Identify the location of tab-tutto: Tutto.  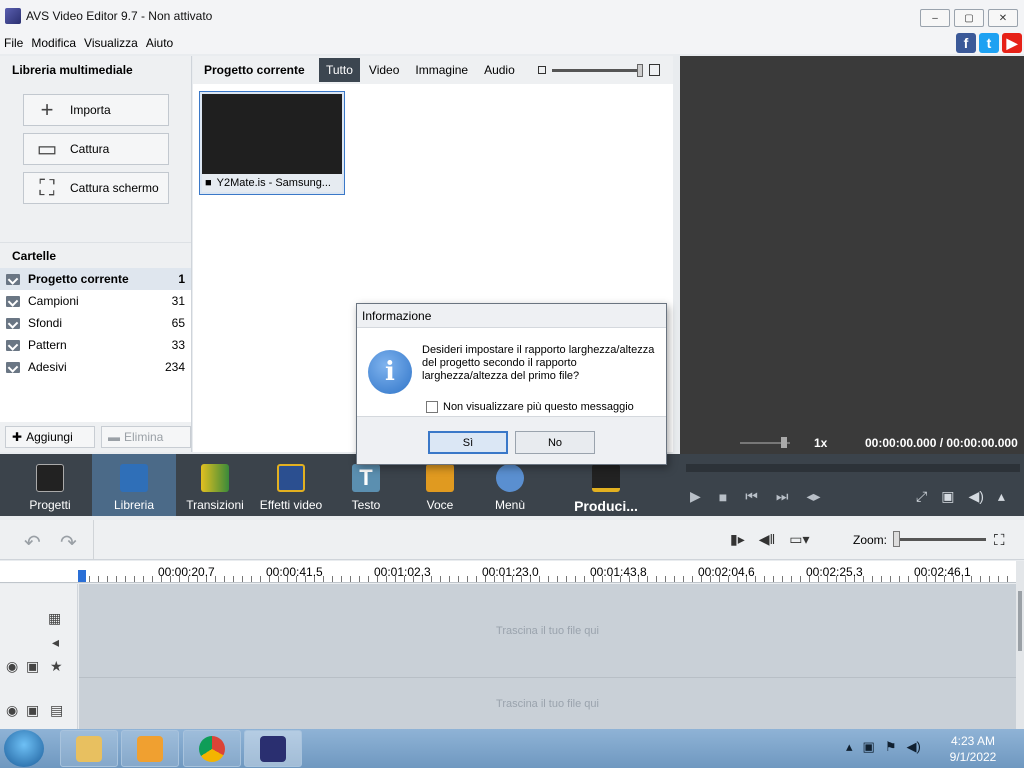
(339, 70).